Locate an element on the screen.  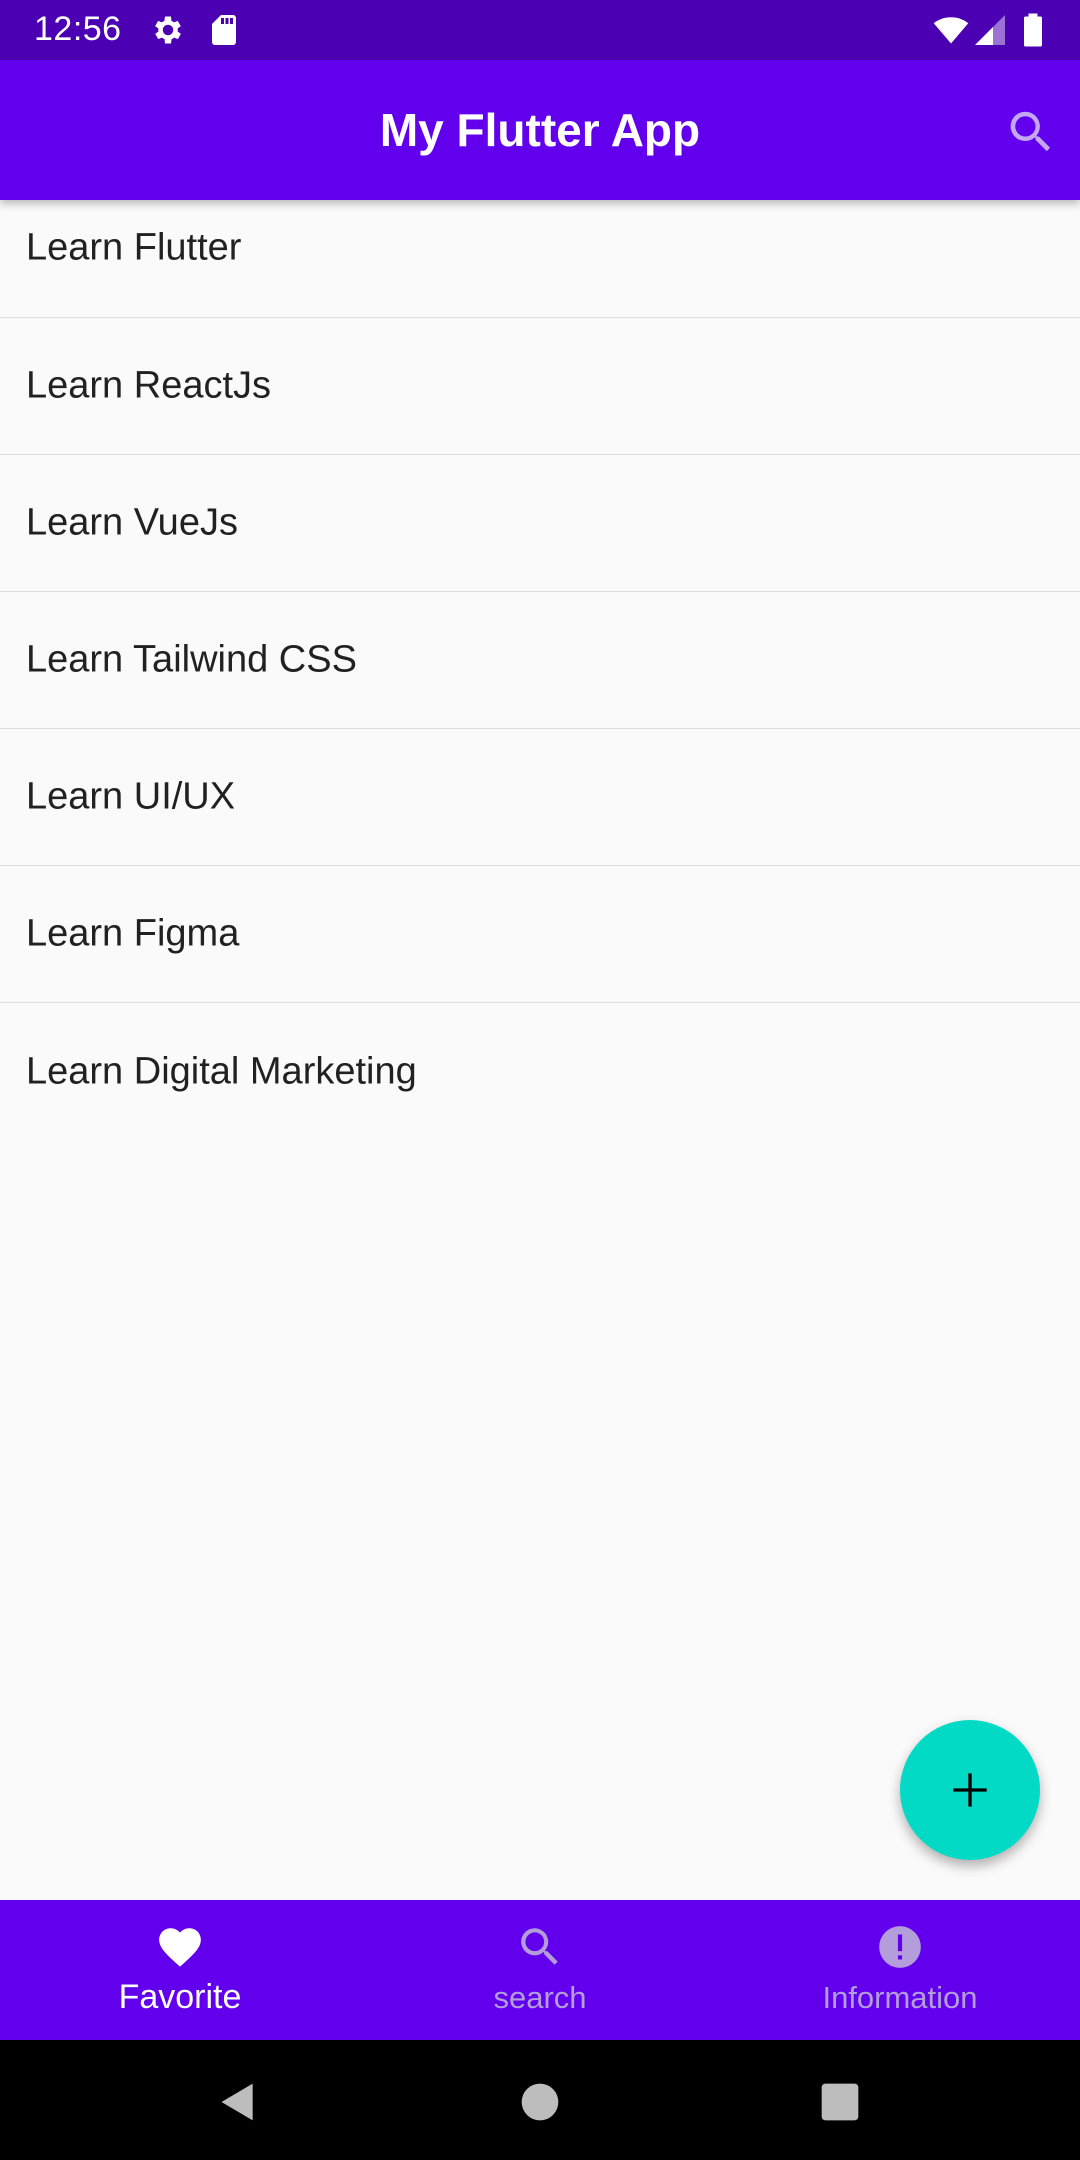
list-item-label: Learn VueJs is located at coordinates (132, 522).